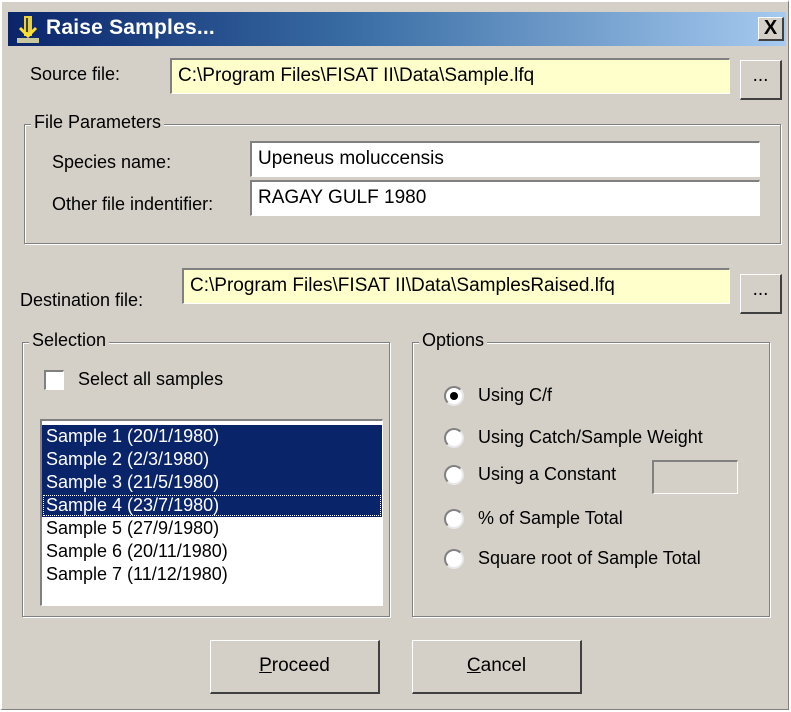  What do you see at coordinates (589, 558) in the screenshot?
I see `option-label: Square root of Sample Total` at bounding box center [589, 558].